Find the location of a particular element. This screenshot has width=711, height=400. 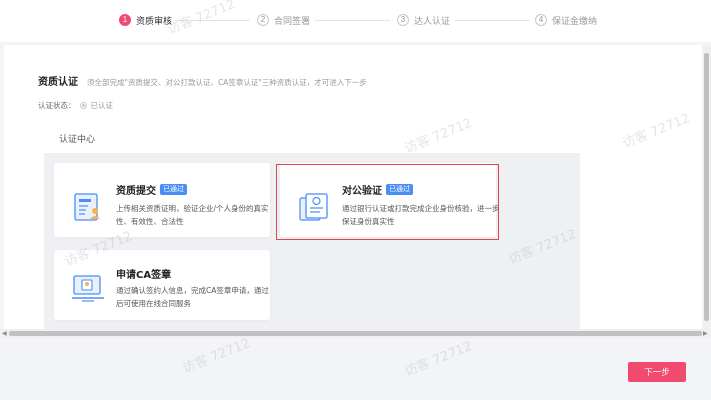

status-dot-icon is located at coordinates (83, 105).